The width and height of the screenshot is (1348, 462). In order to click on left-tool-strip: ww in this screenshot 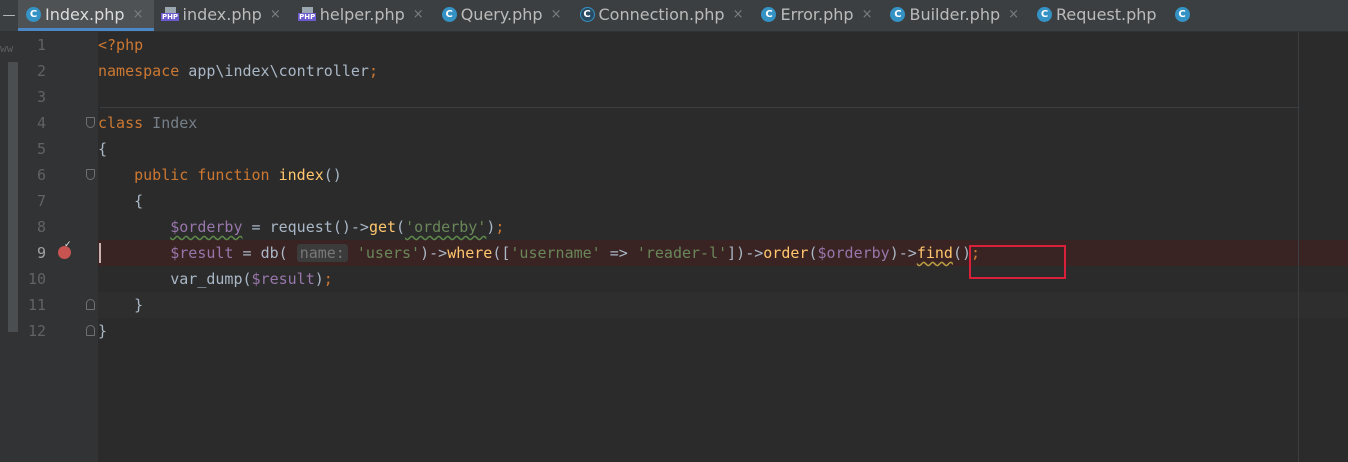, I will do `click(10, 247)`.